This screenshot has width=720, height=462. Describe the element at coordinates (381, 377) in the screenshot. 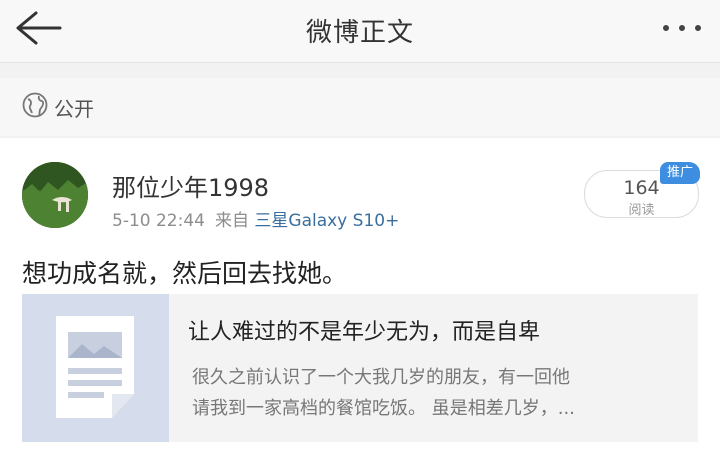

I see `article-summary-line: 很久之前认识了一个大我几岁的朋友，有一回他` at that location.